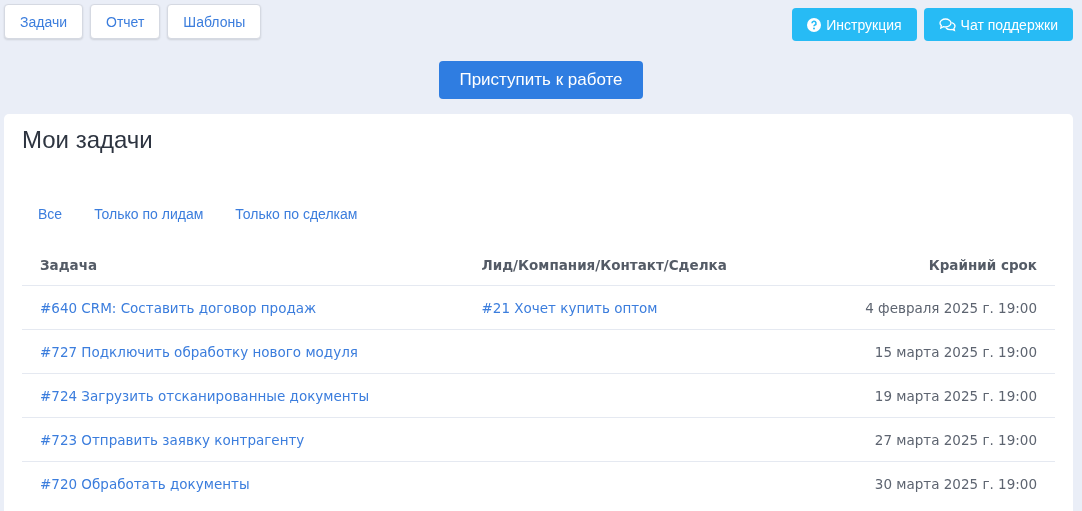 This screenshot has height=511, width=1082. I want to click on related-link: #21 Хочет купить оптом, so click(569, 307).